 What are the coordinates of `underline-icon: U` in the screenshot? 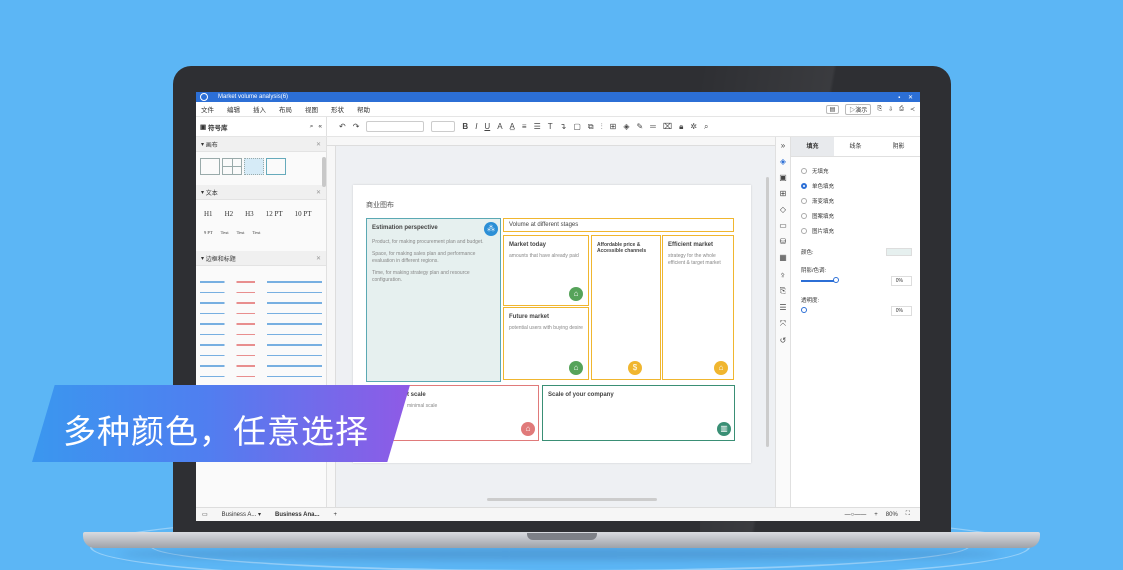 It's located at (487, 126).